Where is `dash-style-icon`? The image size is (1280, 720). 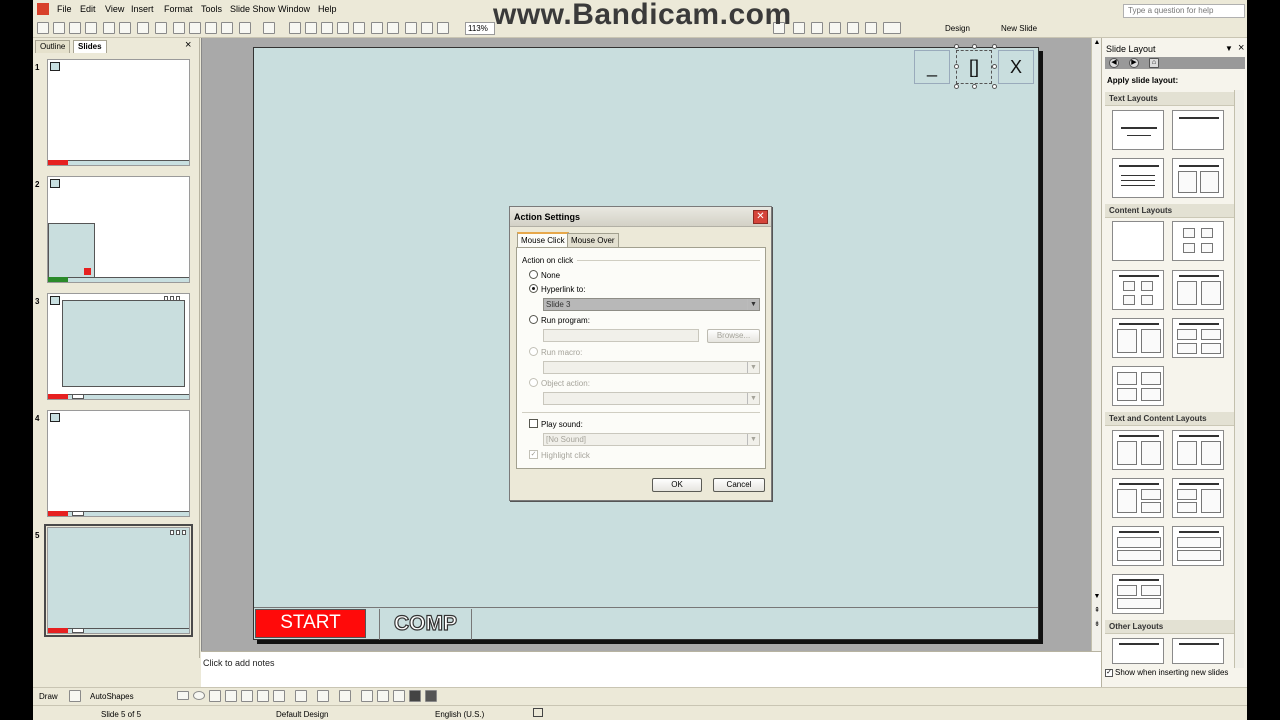
dash-style-icon is located at coordinates (383, 696).